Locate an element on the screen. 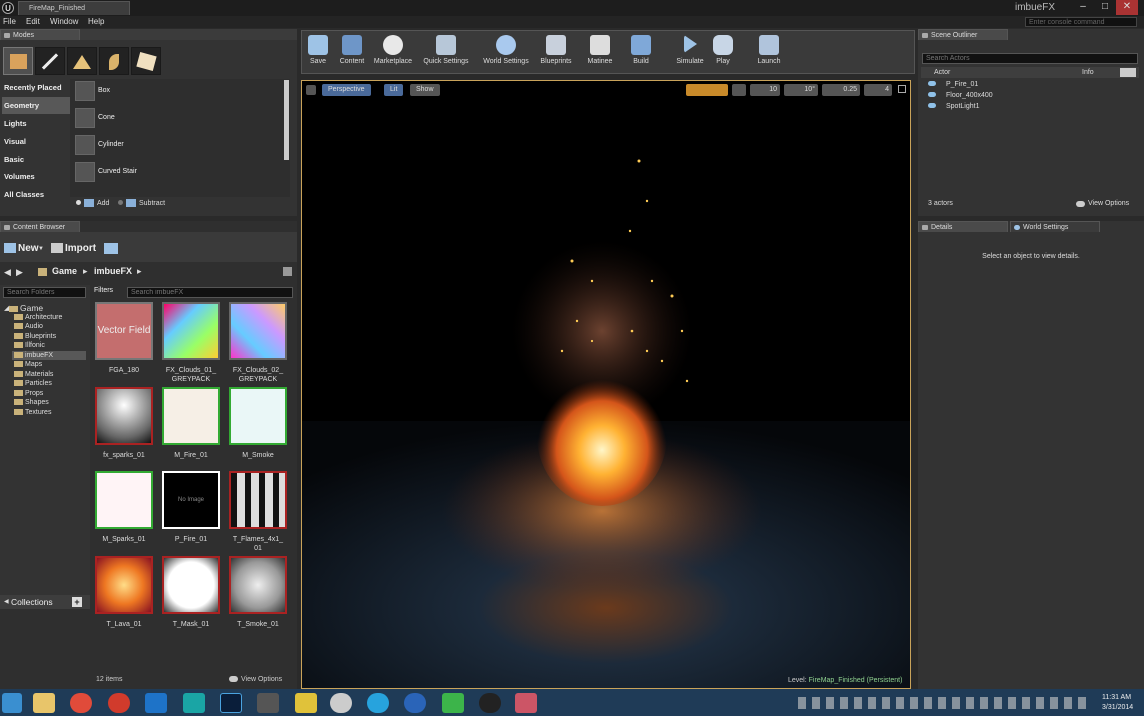 The height and width of the screenshot is (716, 1144). view-options-button: View Options is located at coordinates (261, 679).